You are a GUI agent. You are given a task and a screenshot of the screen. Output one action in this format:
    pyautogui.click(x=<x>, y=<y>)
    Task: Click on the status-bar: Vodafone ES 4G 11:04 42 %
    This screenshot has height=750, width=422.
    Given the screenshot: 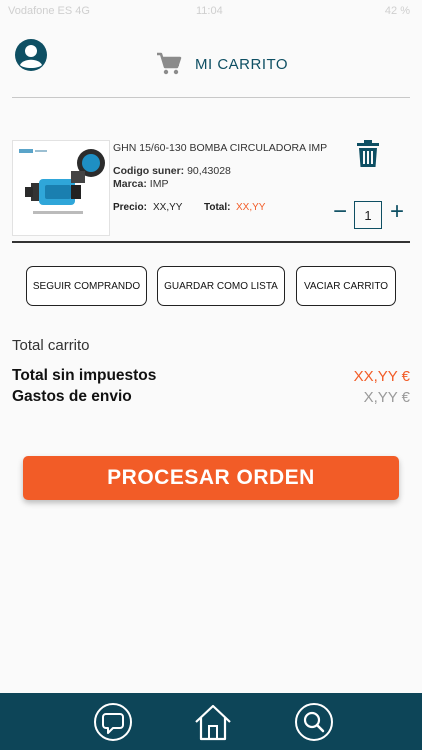 What is the action you would take?
    pyautogui.click(x=211, y=11)
    